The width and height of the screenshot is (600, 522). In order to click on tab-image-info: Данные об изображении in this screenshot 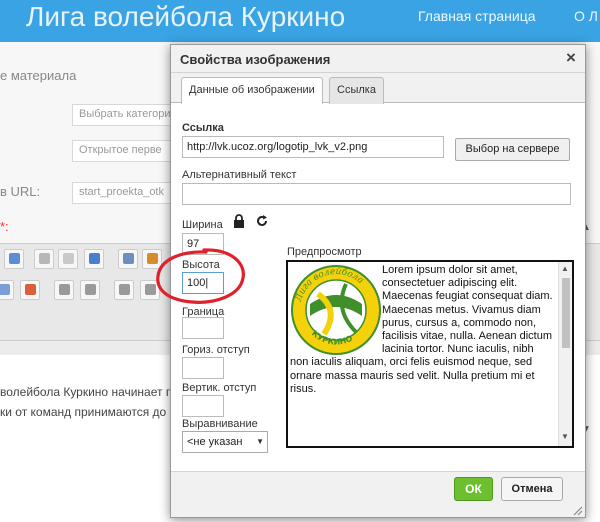, I will do `click(252, 91)`.